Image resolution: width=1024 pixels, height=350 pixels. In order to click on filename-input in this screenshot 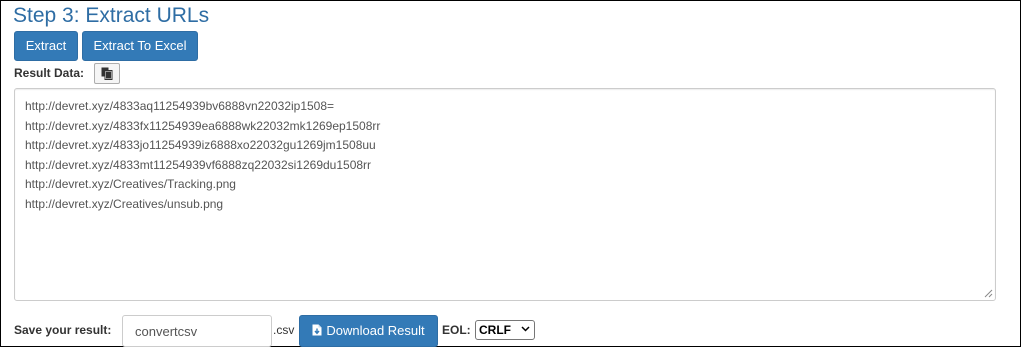, I will do `click(197, 331)`.